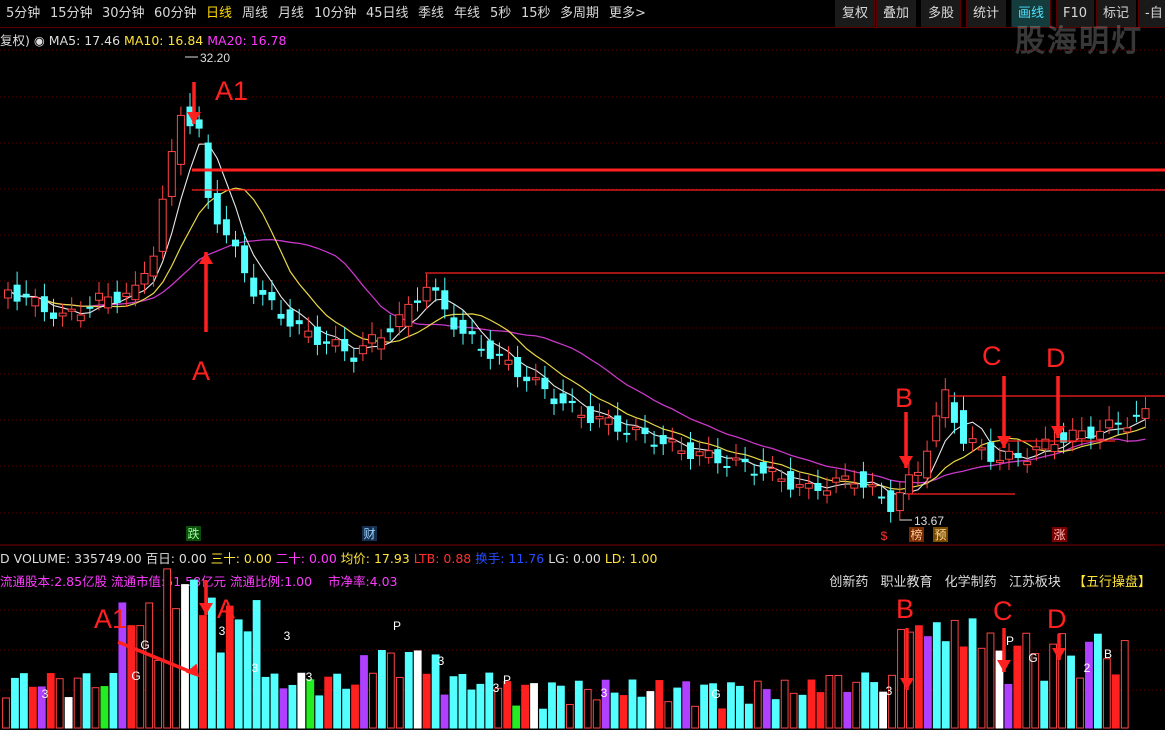 The width and height of the screenshot is (1165, 730). What do you see at coordinates (1087, 668) in the screenshot?
I see `volume-mark: 2` at bounding box center [1087, 668].